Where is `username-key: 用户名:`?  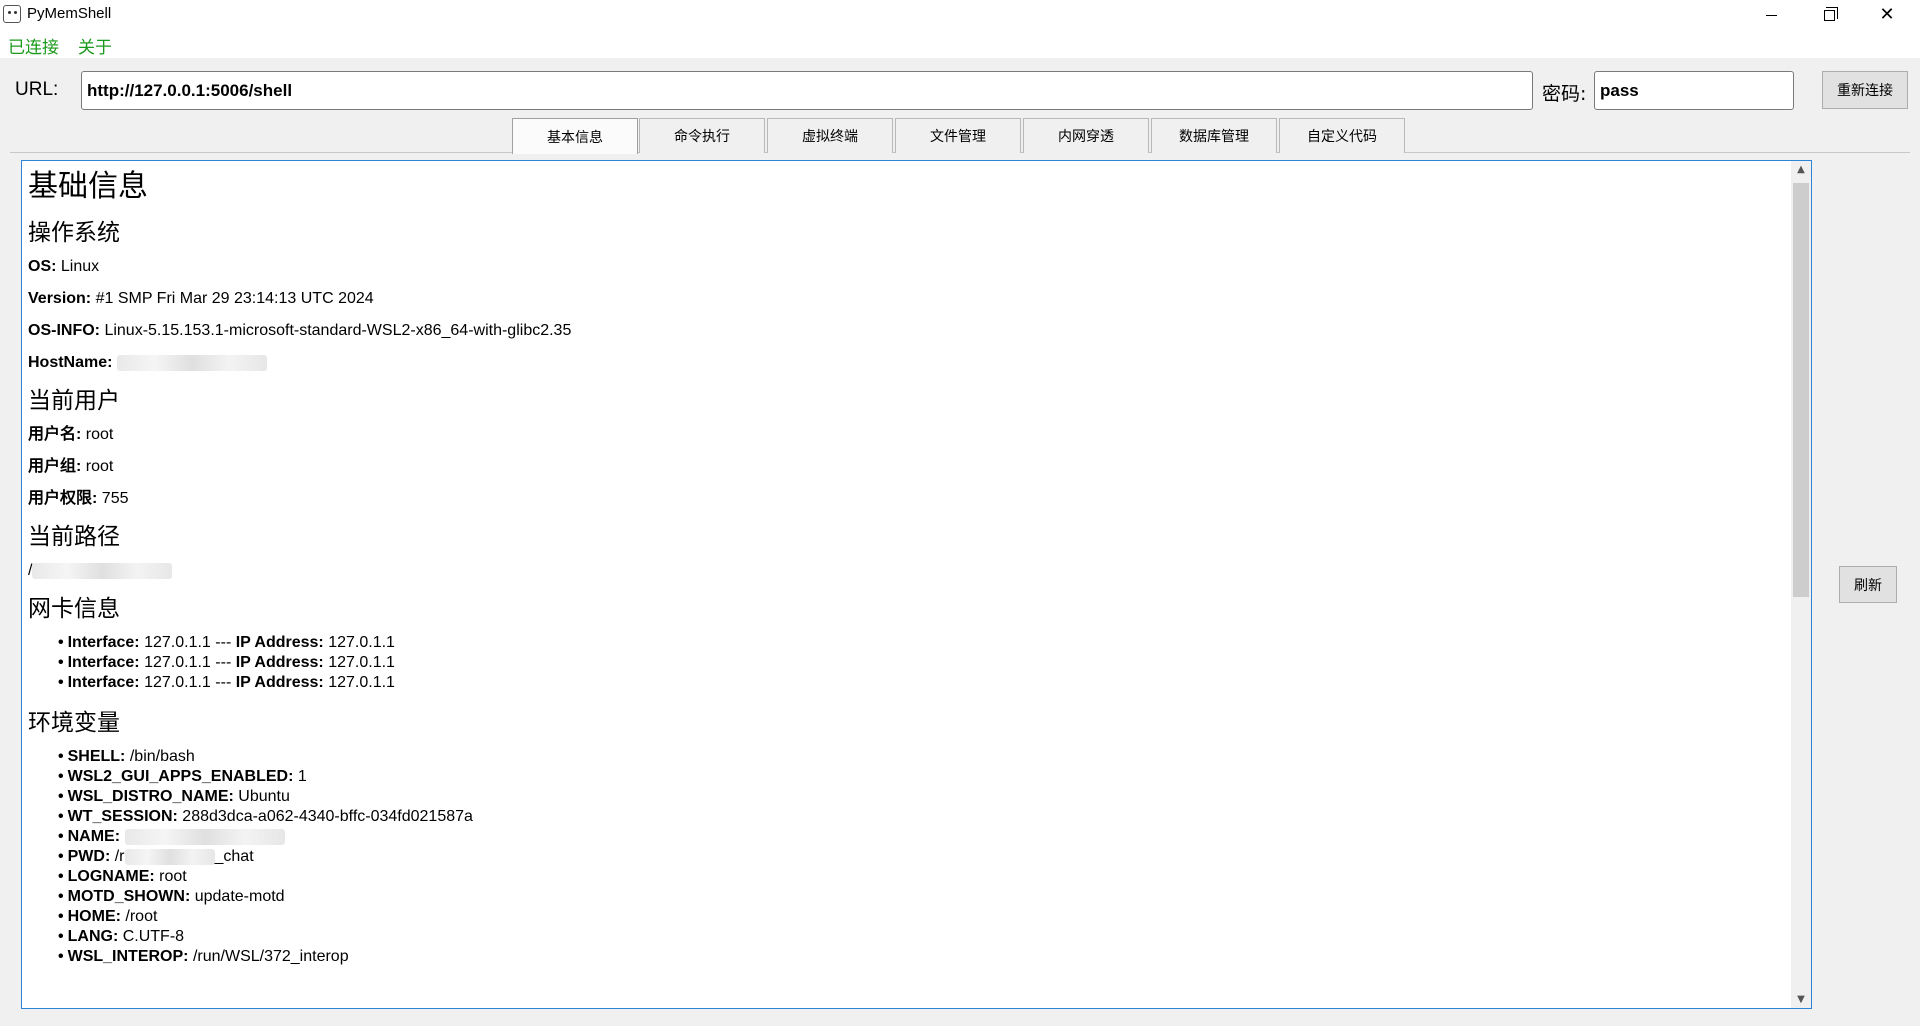
username-key: 用户名: is located at coordinates (55, 434).